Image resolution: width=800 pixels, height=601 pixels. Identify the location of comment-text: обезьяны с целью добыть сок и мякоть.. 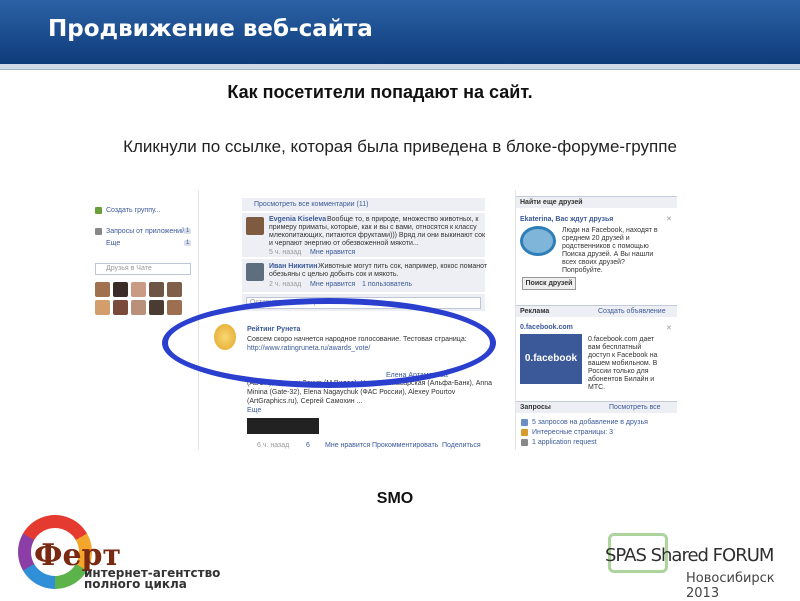
(334, 274).